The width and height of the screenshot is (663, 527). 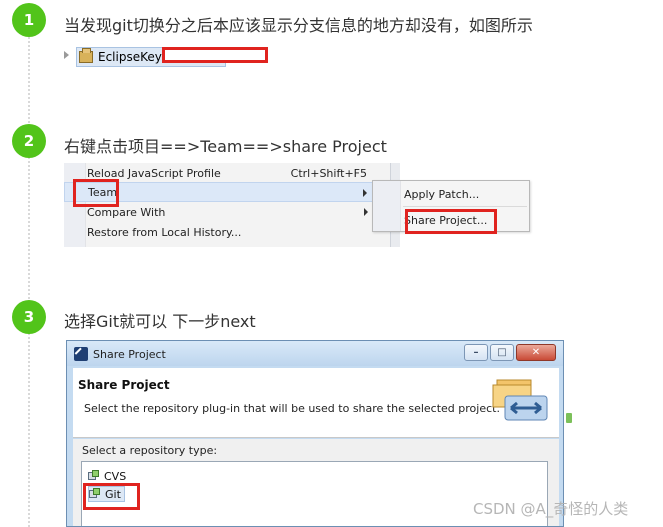 What do you see at coordinates (124, 385) in the screenshot?
I see `wizard-heading: Share Project` at bounding box center [124, 385].